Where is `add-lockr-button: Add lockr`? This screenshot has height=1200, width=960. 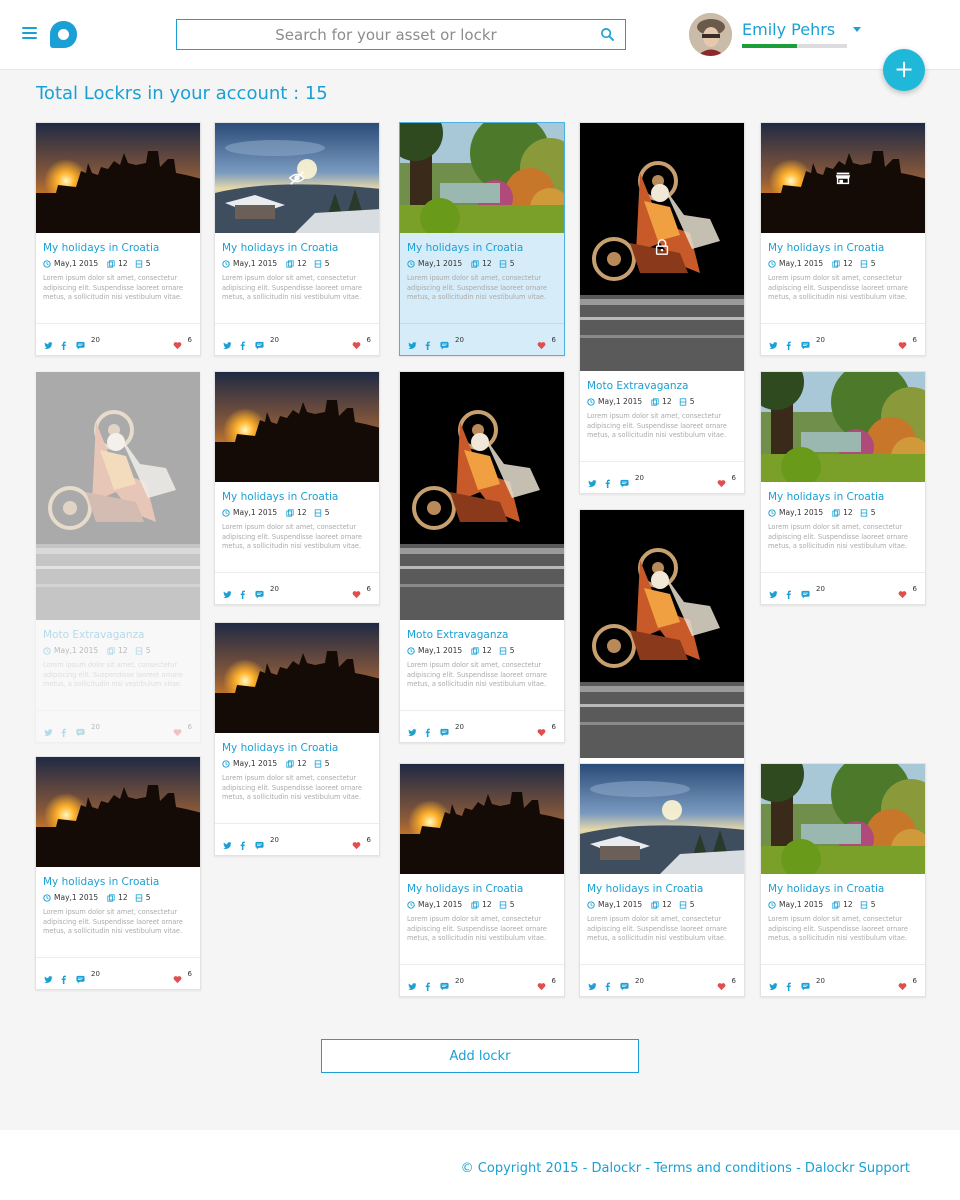 add-lockr-button: Add lockr is located at coordinates (480, 1056).